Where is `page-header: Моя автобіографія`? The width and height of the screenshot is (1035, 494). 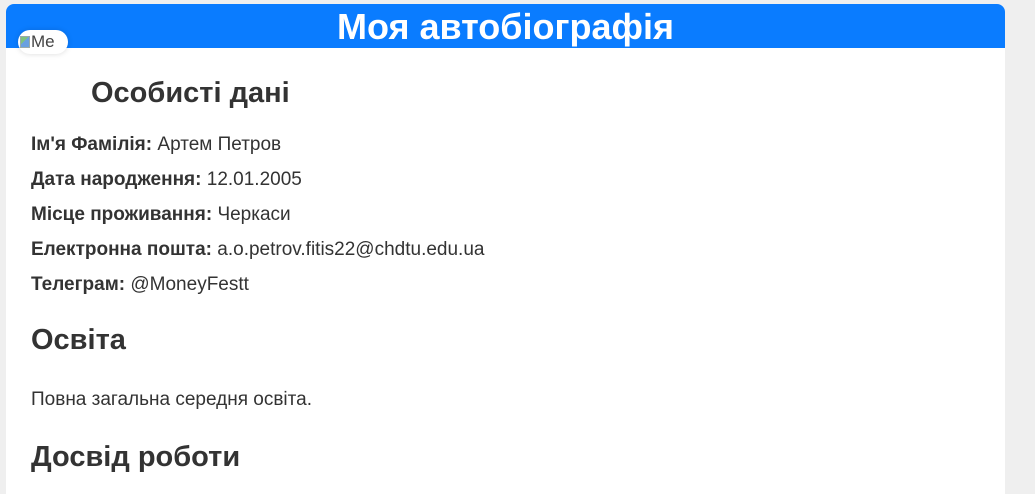
page-header: Моя автобіографія is located at coordinates (505, 26).